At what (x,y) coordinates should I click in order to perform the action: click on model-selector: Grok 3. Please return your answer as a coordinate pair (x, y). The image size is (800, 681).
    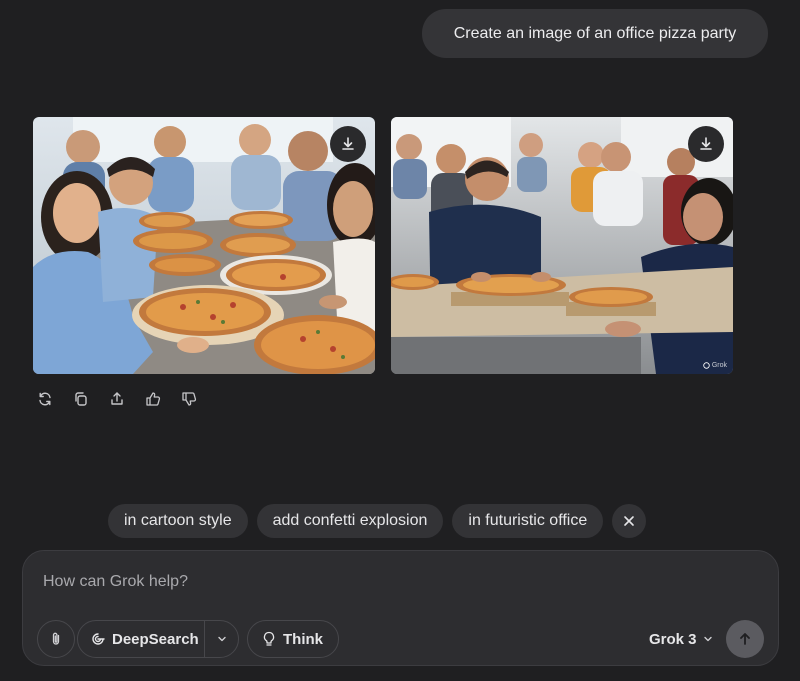
    Looking at the image, I should click on (681, 639).